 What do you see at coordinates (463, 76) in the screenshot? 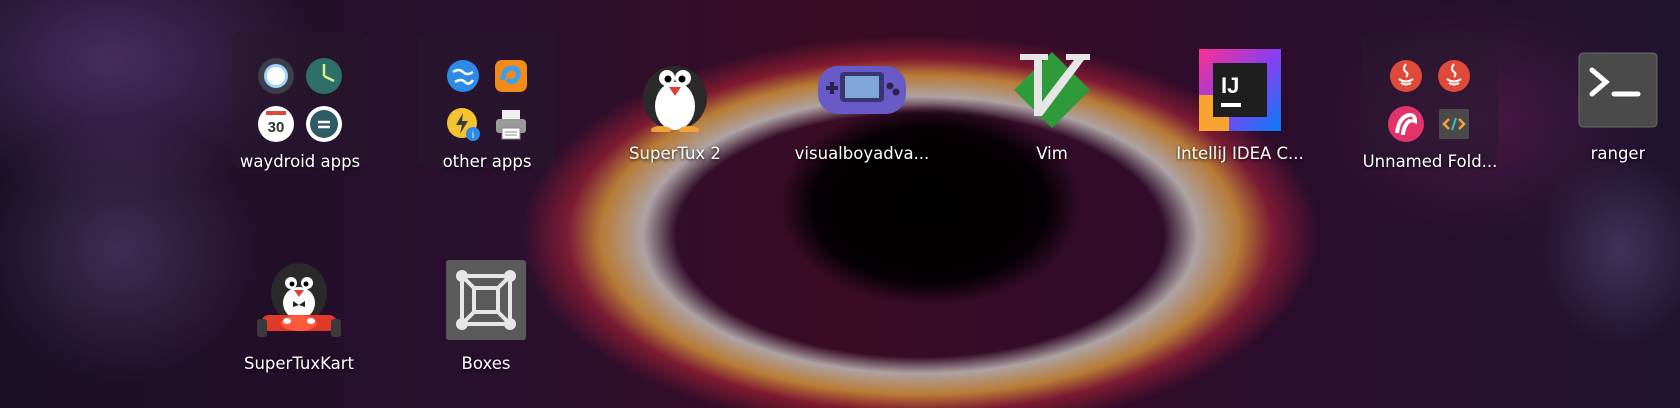
I see `globe-icon` at bounding box center [463, 76].